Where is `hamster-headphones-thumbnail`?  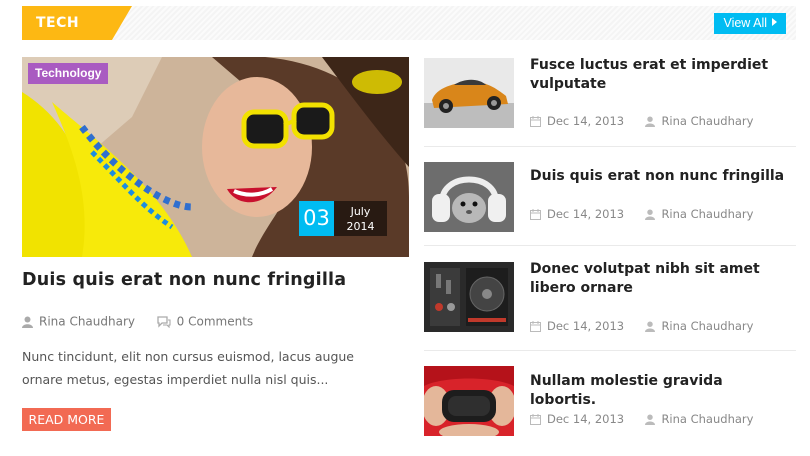 hamster-headphones-thumbnail is located at coordinates (469, 197).